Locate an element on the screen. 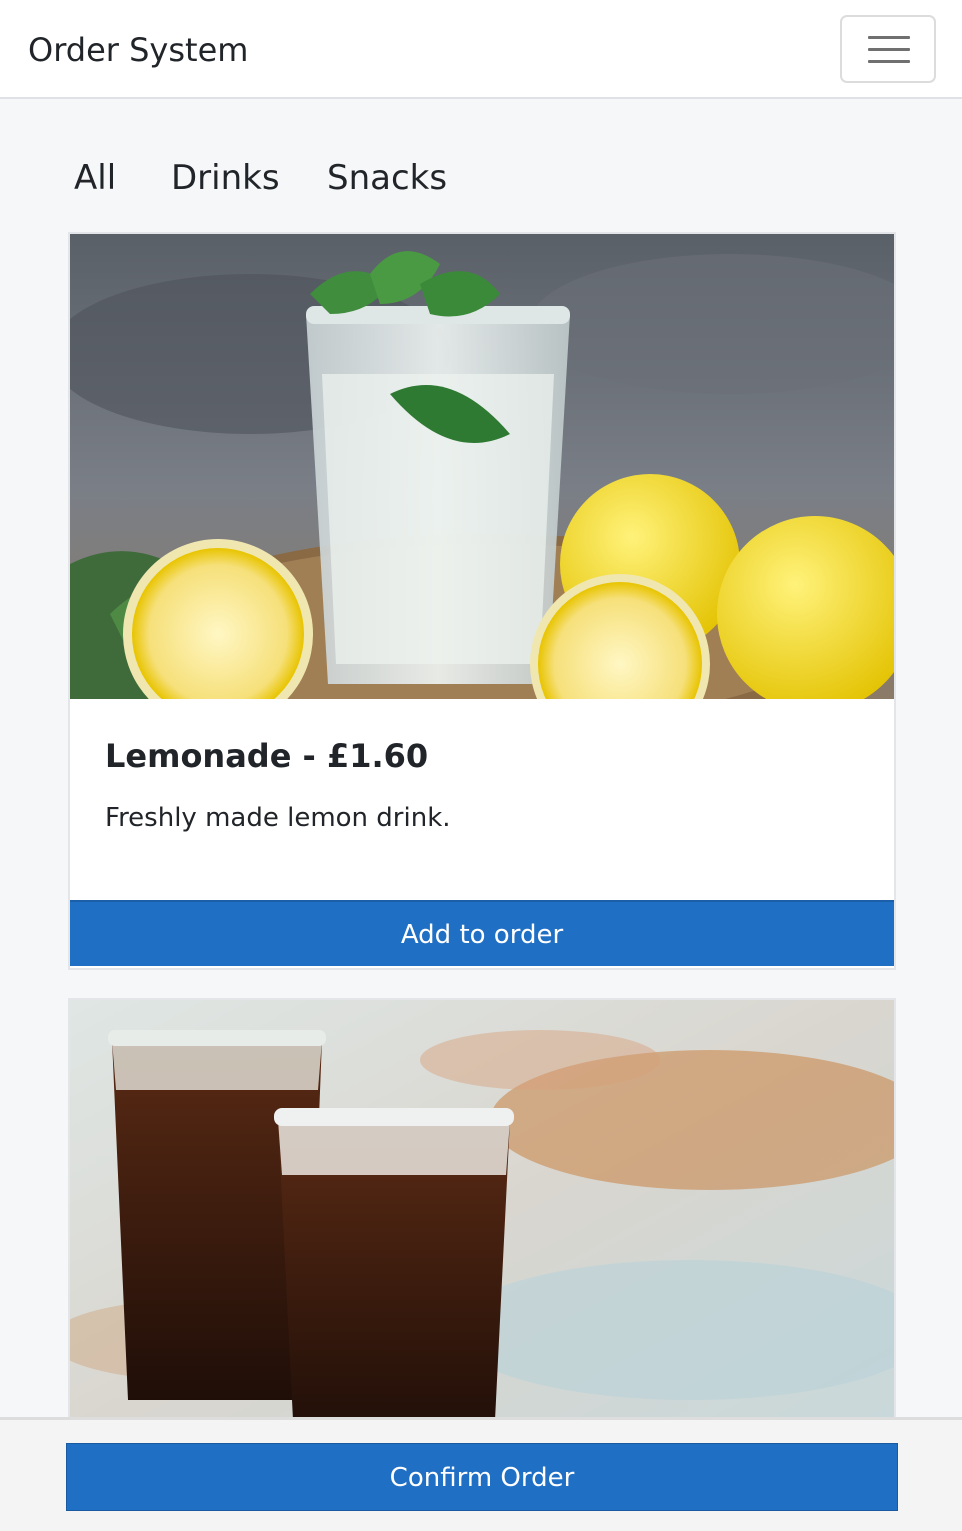 The image size is (962, 1531). navbar: Order System is located at coordinates (481, 49).